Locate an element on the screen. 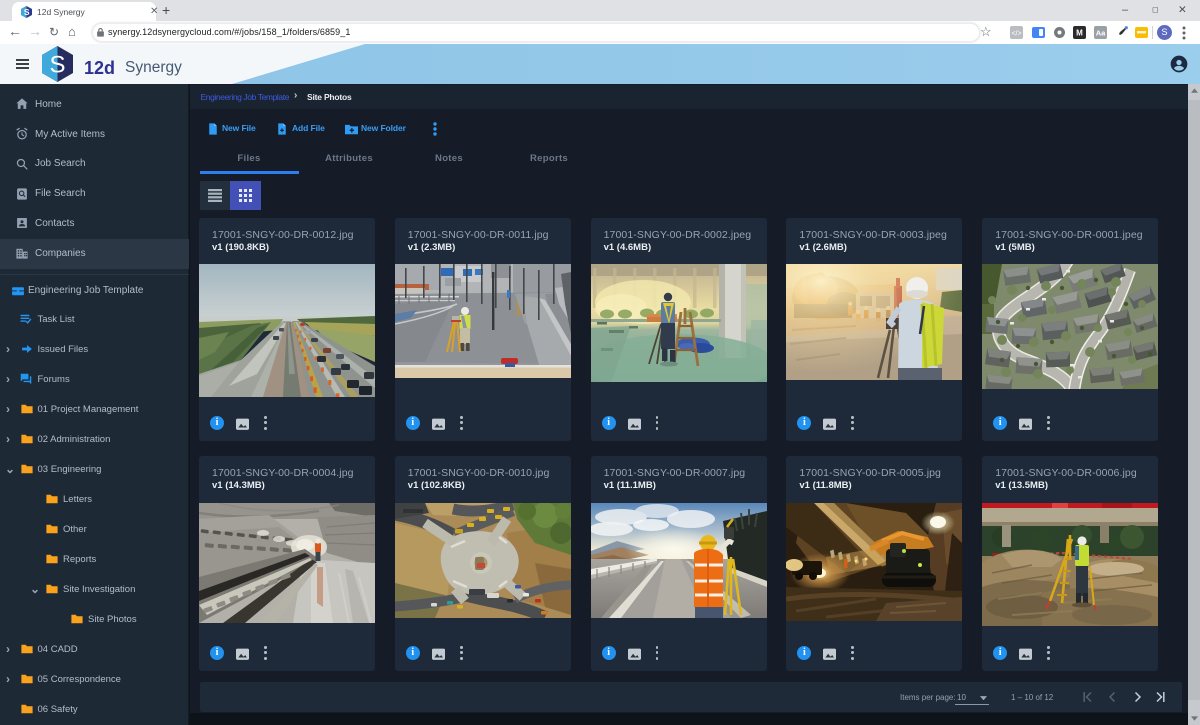  svg-text: M is located at coordinates (1079, 33).